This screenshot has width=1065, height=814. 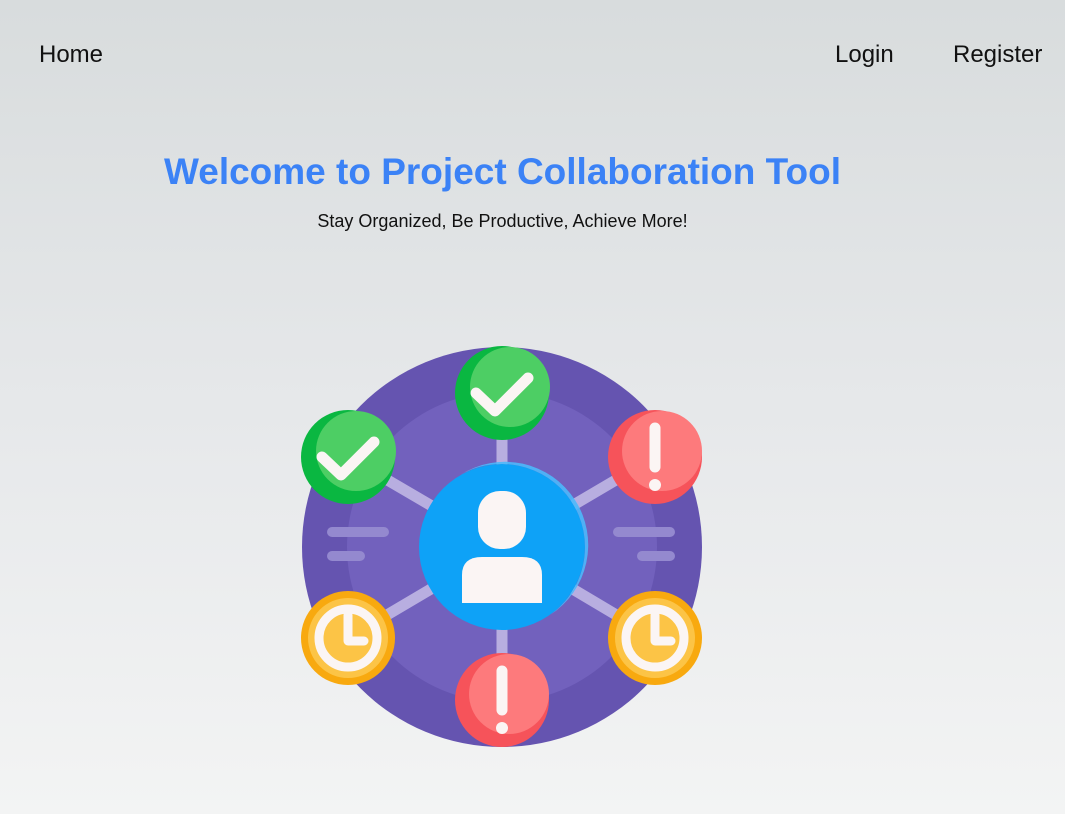 What do you see at coordinates (502, 171) in the screenshot?
I see `hero-title: Welcome to Project Collaboration Tool` at bounding box center [502, 171].